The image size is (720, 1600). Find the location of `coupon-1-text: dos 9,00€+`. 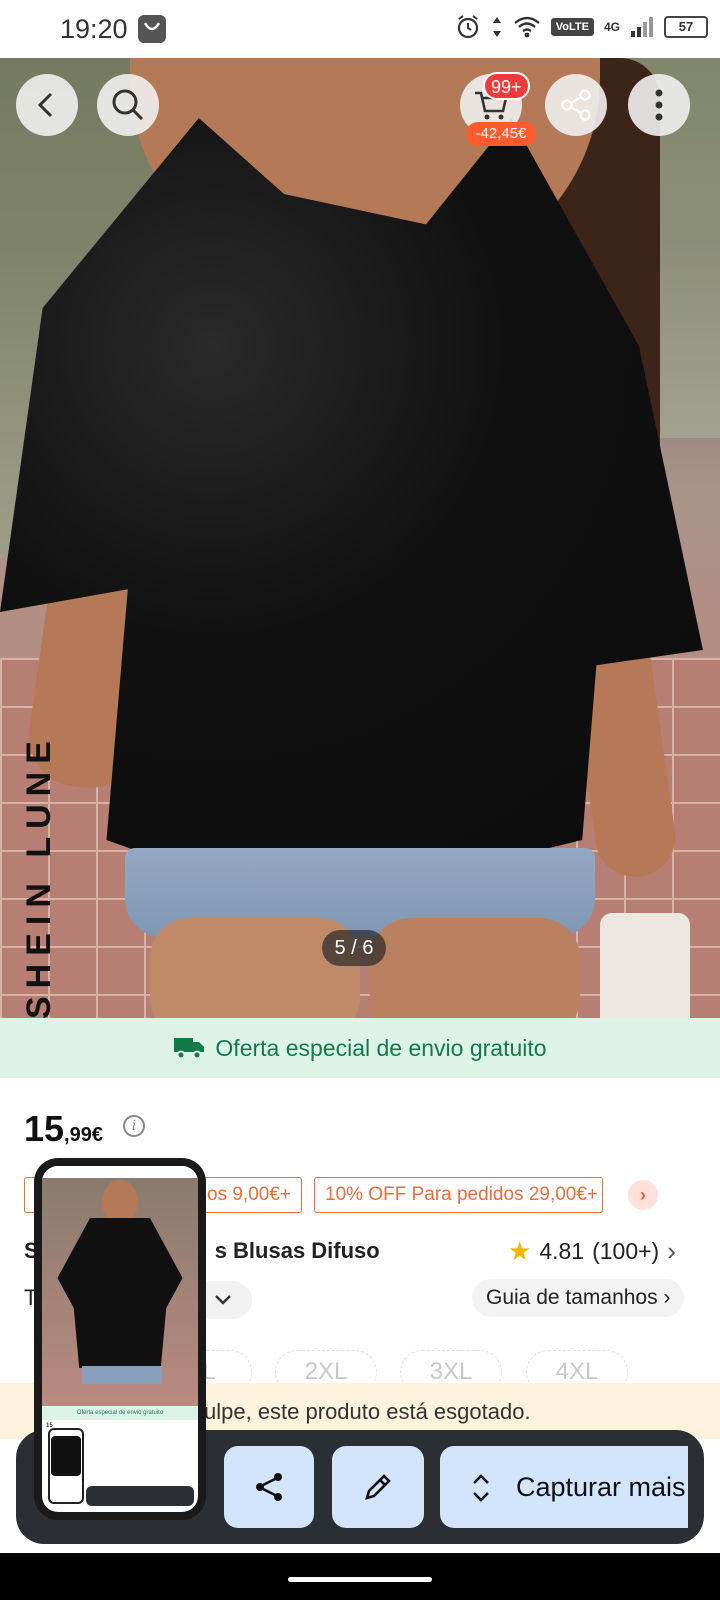

coupon-1-text: dos 9,00€+ is located at coordinates (243, 1194).